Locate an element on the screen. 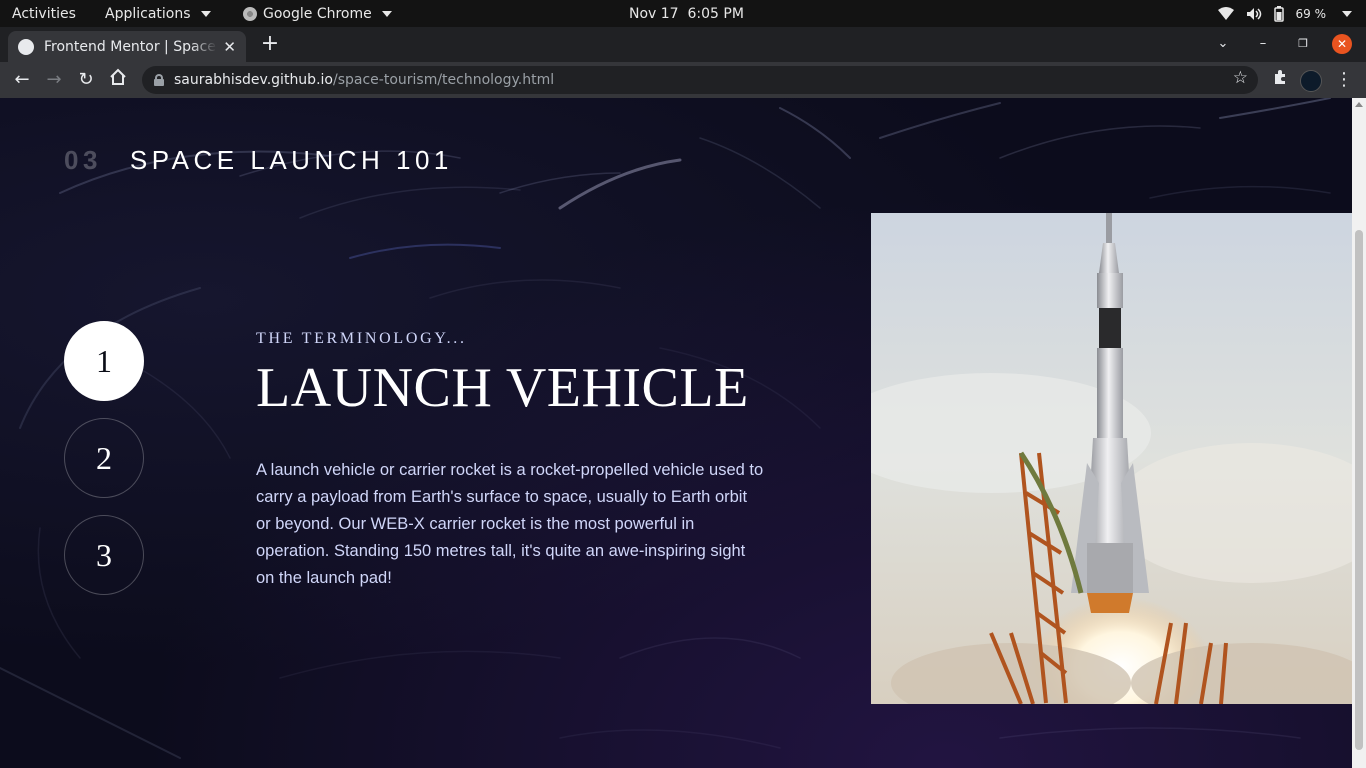 This screenshot has width=1366, height=768. favicon-icon is located at coordinates (26, 46).